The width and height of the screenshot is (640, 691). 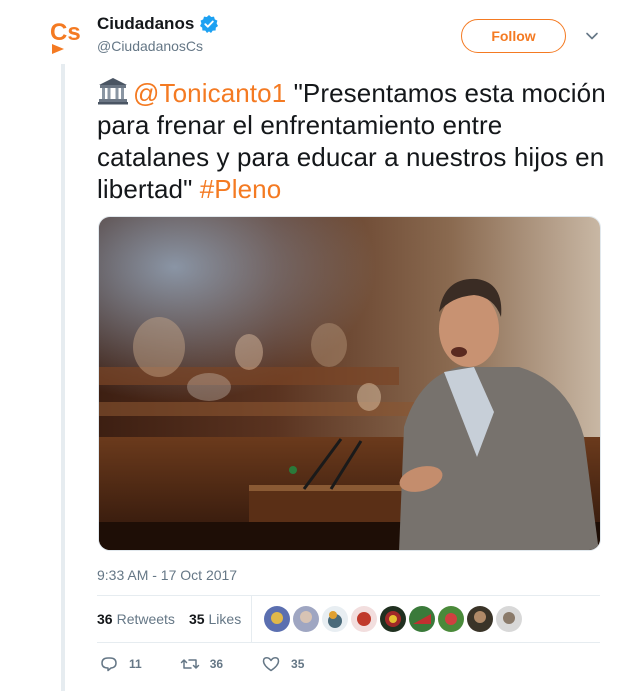 I want to click on svg-text: Cs, so click(x=65, y=32).